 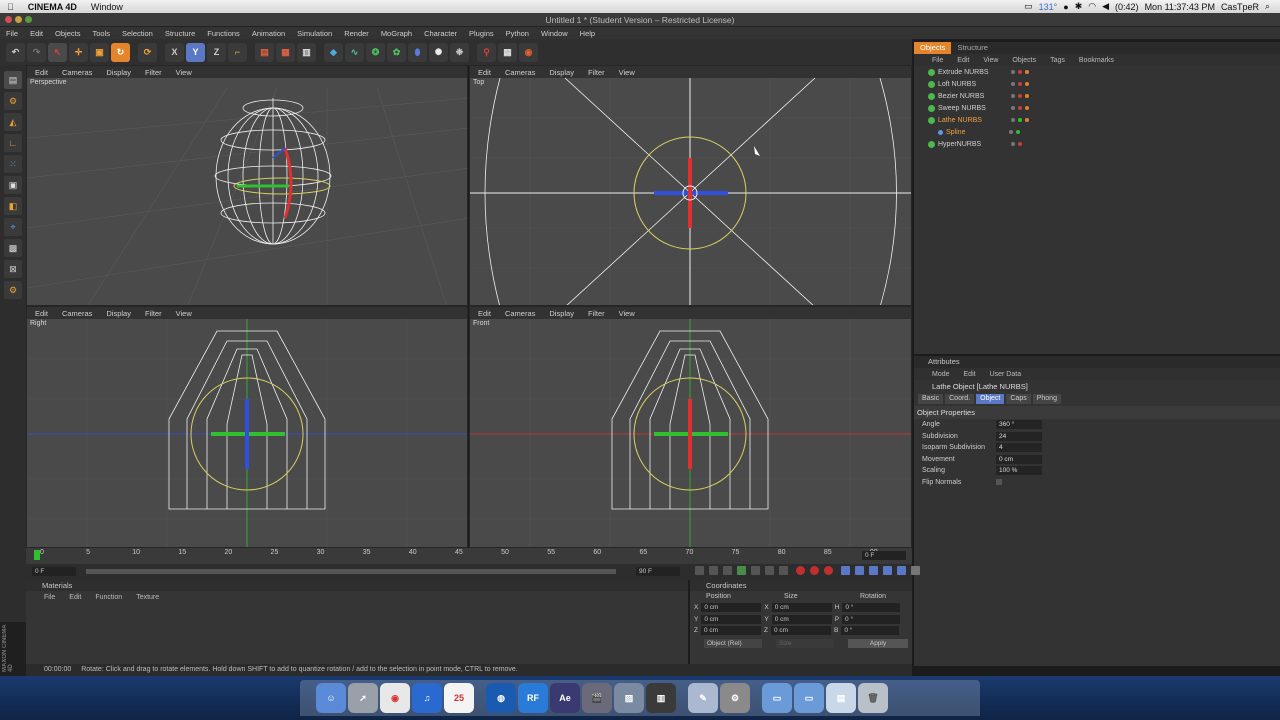 I want to click on lock-workplane-icon: ⚙, so click(x=13, y=290).